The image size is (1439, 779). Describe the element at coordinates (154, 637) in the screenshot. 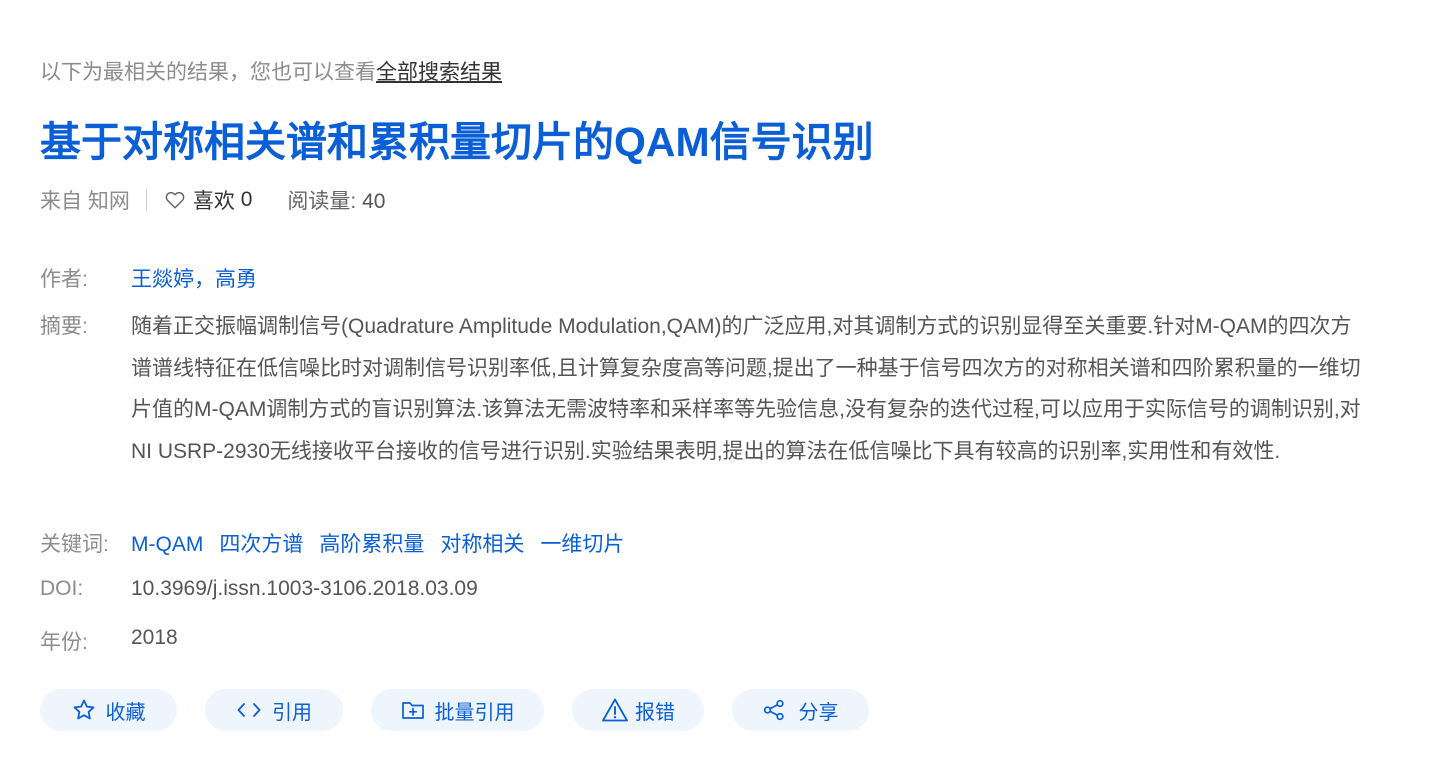

I see `year-value: 2018` at that location.